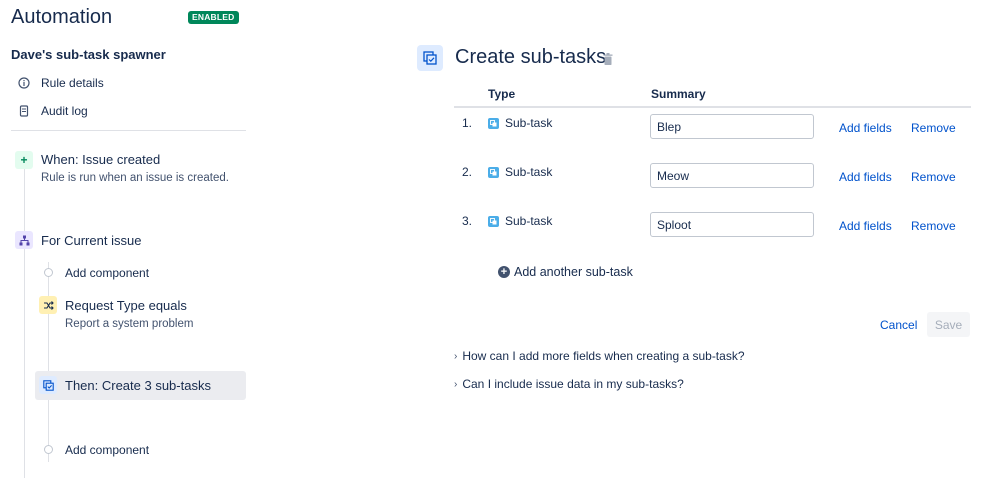 Image resolution: width=998 pixels, height=478 pixels. What do you see at coordinates (24, 323) in the screenshot?
I see `flow-connector` at bounding box center [24, 323].